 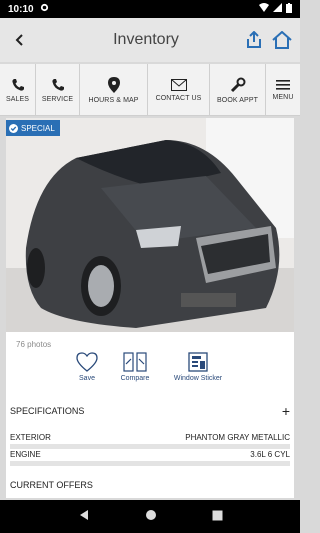 What do you see at coordinates (30, 437) in the screenshot?
I see `spec-label: EXTERIOR` at bounding box center [30, 437].